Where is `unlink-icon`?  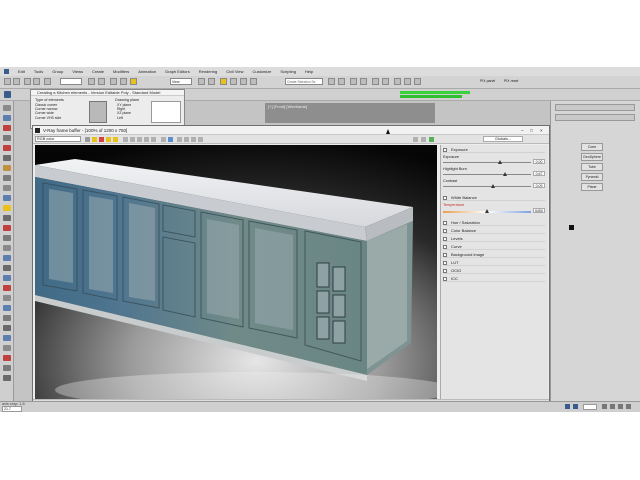 unlink-icon is located at coordinates (36, 81).